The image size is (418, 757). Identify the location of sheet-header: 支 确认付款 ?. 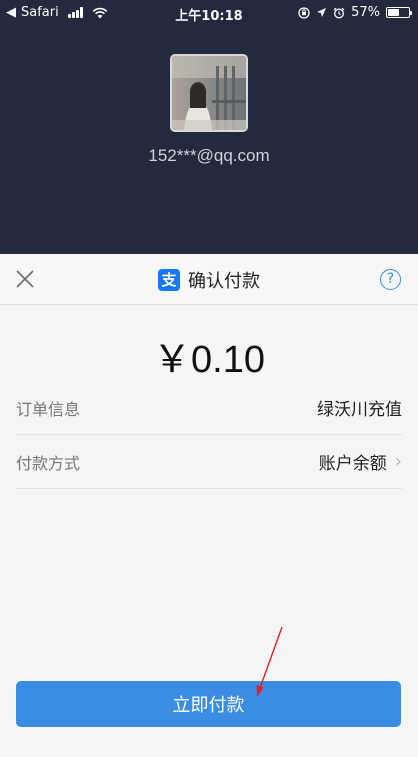
(209, 279).